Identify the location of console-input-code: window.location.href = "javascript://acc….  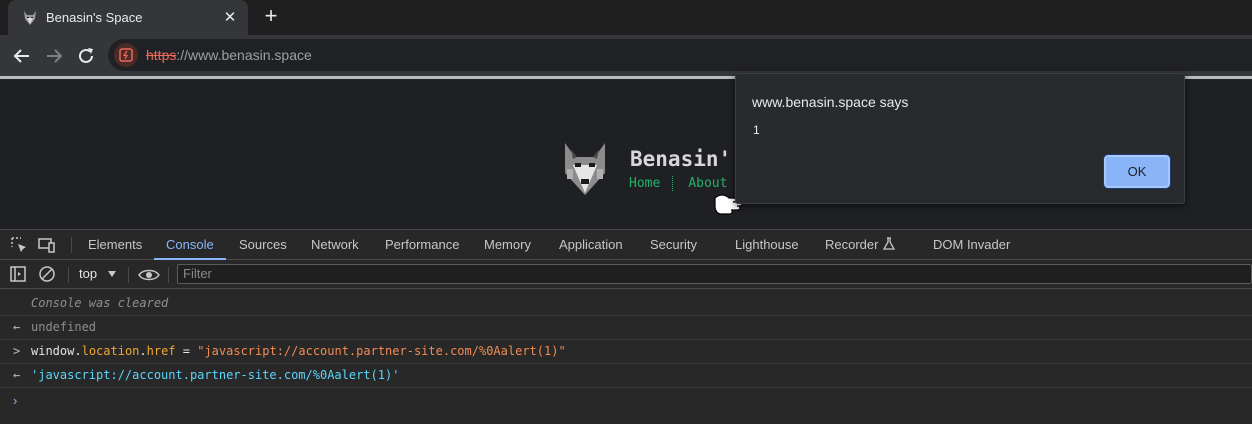
(298, 351).